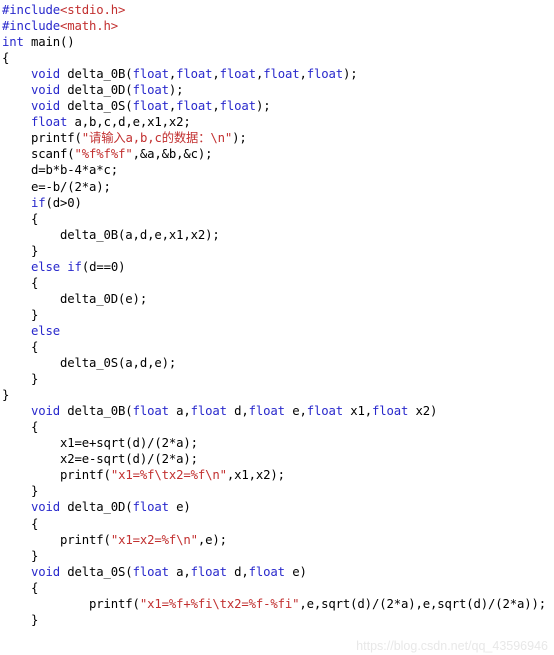  I want to click on code-line: #include<stdio.h>, so click(277, 10).